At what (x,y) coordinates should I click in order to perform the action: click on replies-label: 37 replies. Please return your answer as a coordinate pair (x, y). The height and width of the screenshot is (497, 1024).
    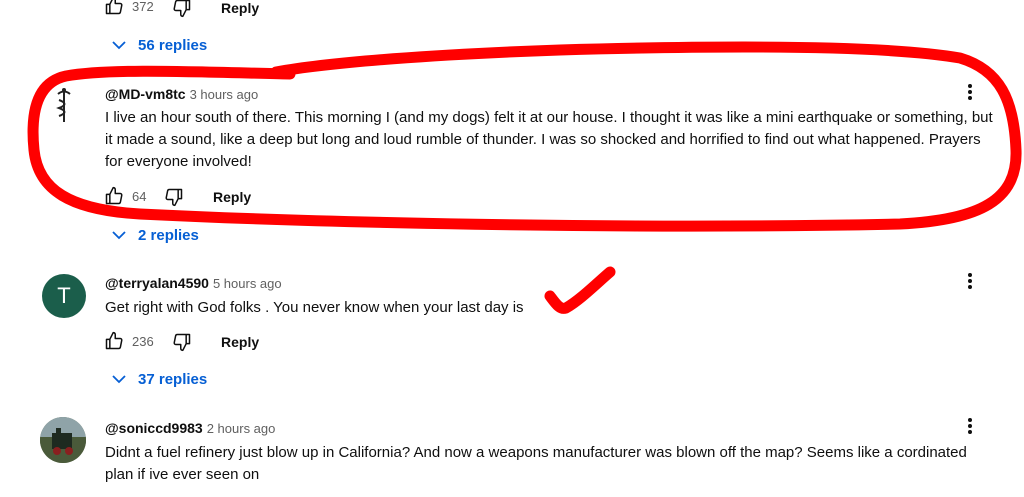
    Looking at the image, I should click on (173, 379).